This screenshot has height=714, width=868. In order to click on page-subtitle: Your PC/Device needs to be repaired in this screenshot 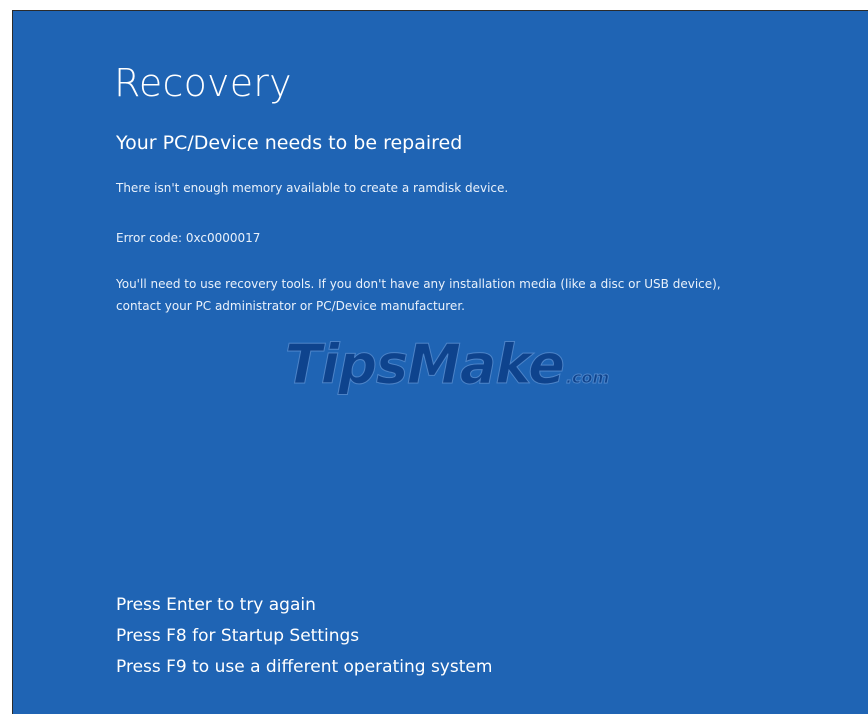, I will do `click(289, 143)`.